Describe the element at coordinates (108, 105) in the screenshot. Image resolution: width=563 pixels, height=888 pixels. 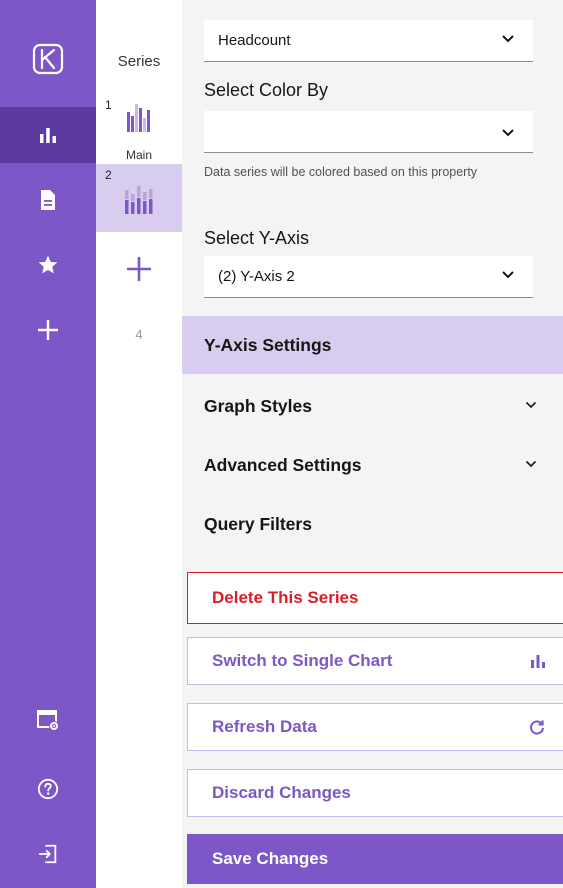
I see `series-number: 1` at that location.